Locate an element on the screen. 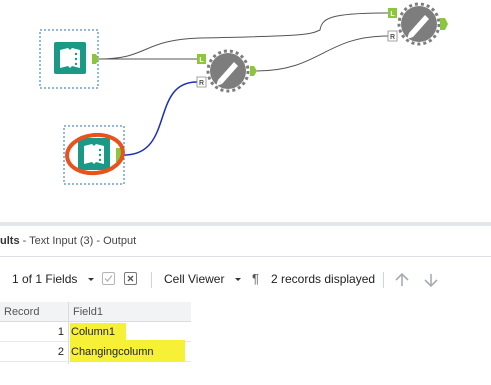 This screenshot has width=491, height=385. cell-viewer-dropdown: Cell Viewer is located at coordinates (203, 279).